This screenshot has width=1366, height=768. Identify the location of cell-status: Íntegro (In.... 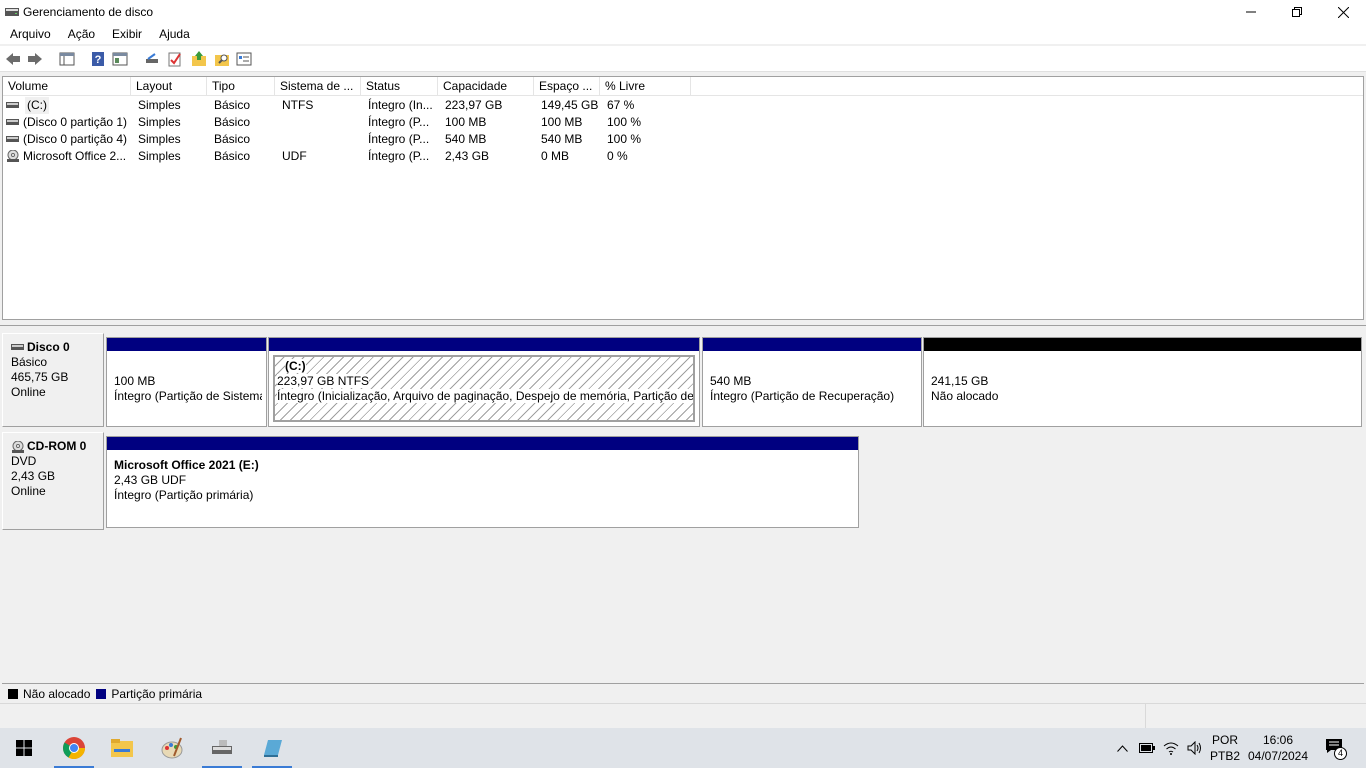
(400, 105).